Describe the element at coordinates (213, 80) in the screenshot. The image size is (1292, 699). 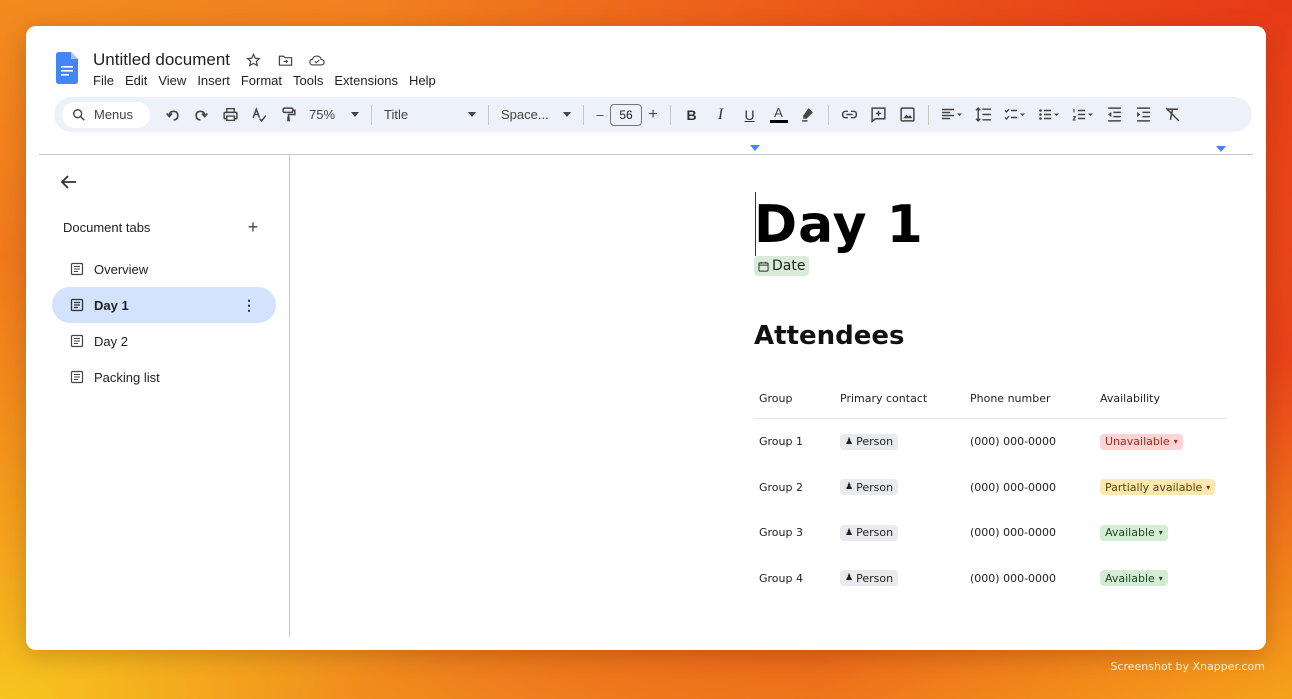
I see `menu-insert: Insert` at that location.